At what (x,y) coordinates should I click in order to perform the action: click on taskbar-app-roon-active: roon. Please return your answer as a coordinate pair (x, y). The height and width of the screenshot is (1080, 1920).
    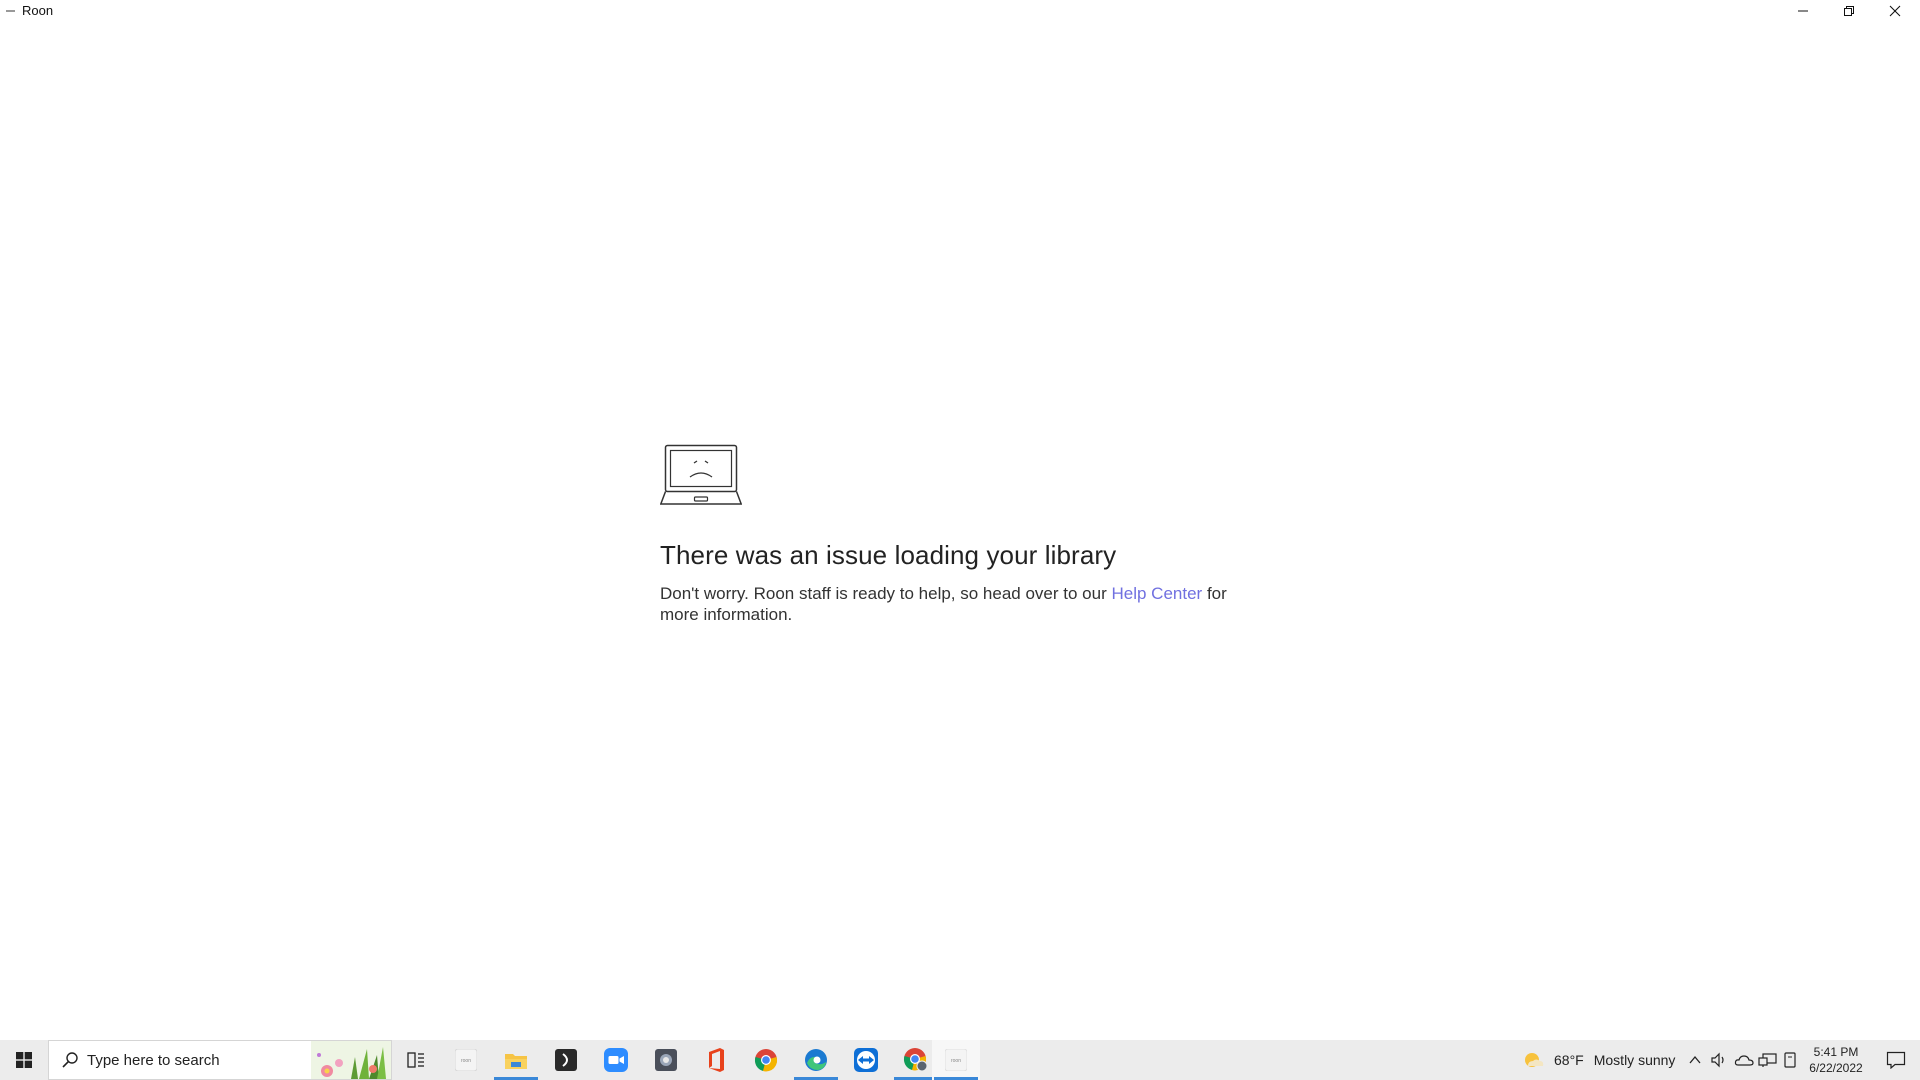
    Looking at the image, I should click on (956, 1060).